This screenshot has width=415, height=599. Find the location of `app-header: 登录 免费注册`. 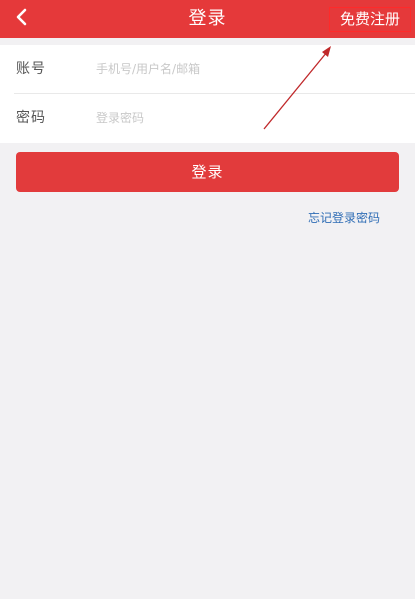

app-header: 登录 免费注册 is located at coordinates (207, 19).